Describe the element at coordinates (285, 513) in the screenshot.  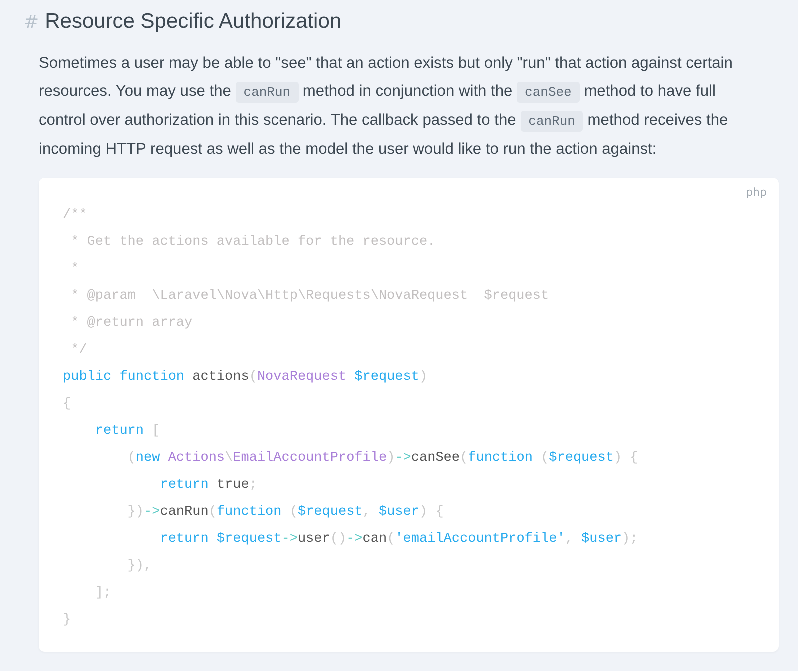
I see `code-line: })->canRun(function ($request, $user) {` at that location.